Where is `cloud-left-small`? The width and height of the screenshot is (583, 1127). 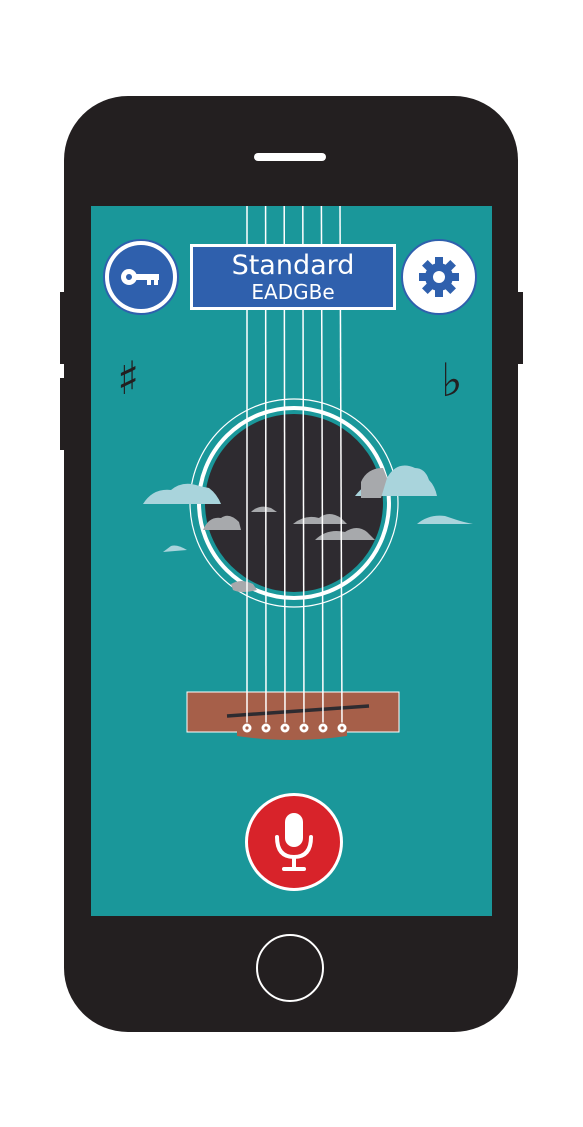 cloud-left-small is located at coordinates (175, 548).